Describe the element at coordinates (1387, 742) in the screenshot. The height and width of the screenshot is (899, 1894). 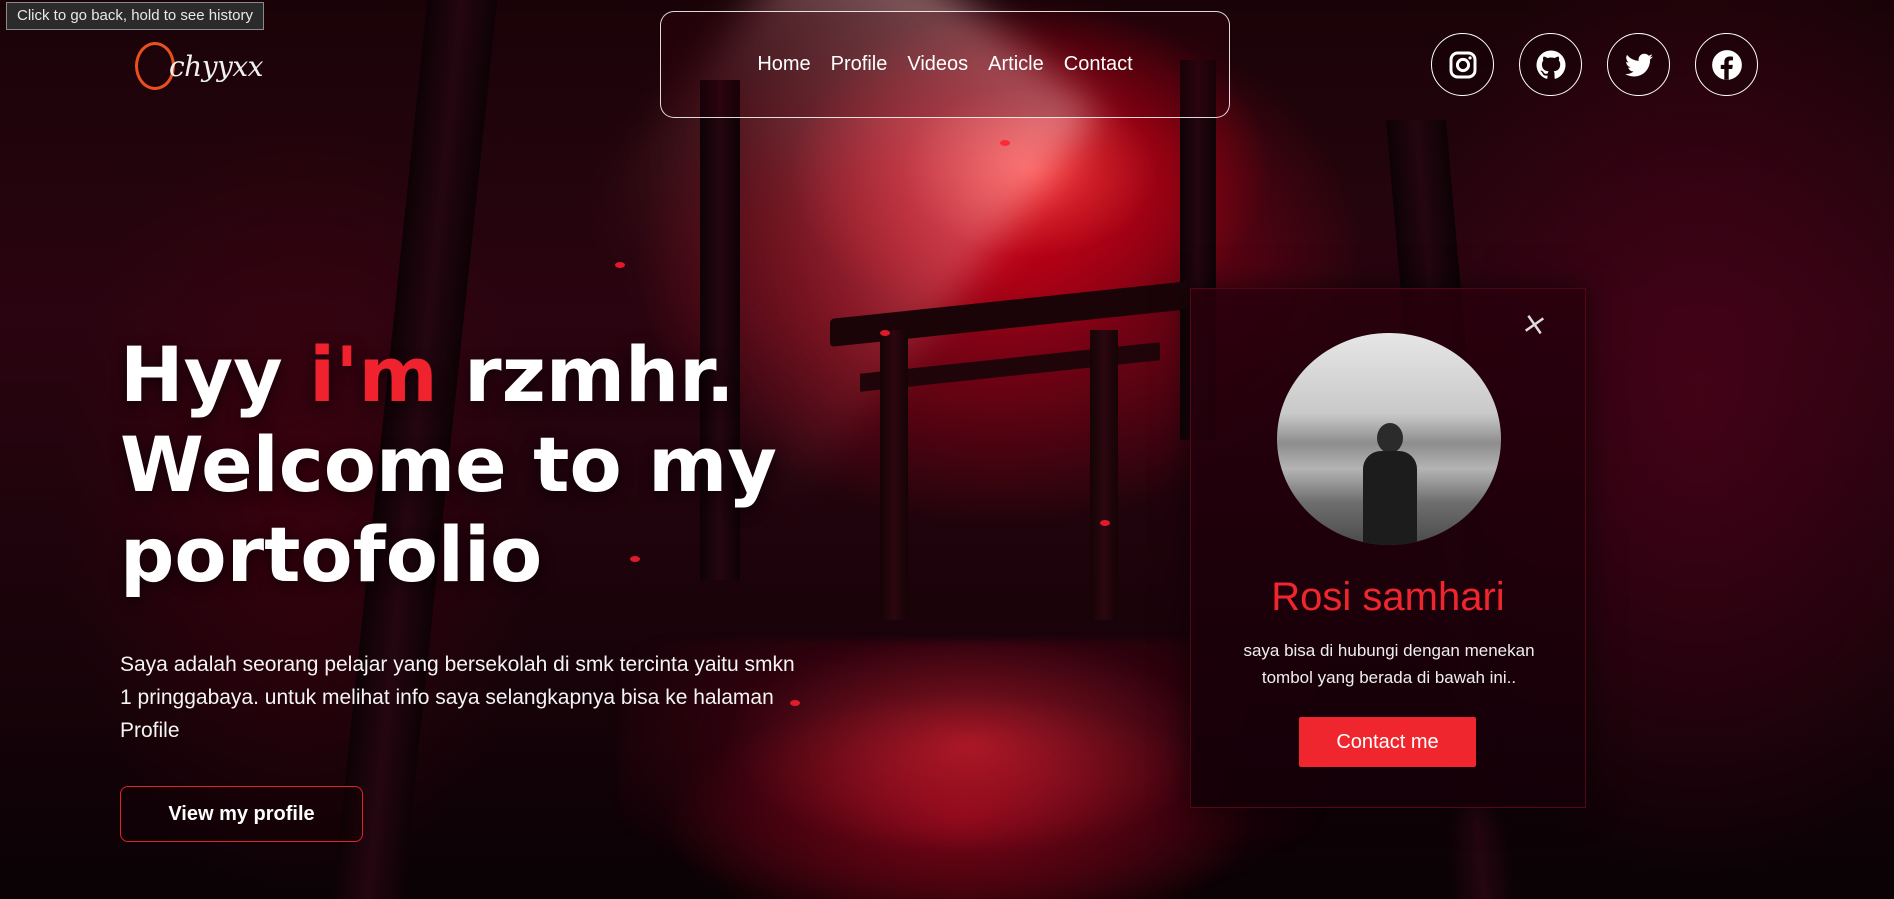
I see `contact-me-button: Contact me` at that location.